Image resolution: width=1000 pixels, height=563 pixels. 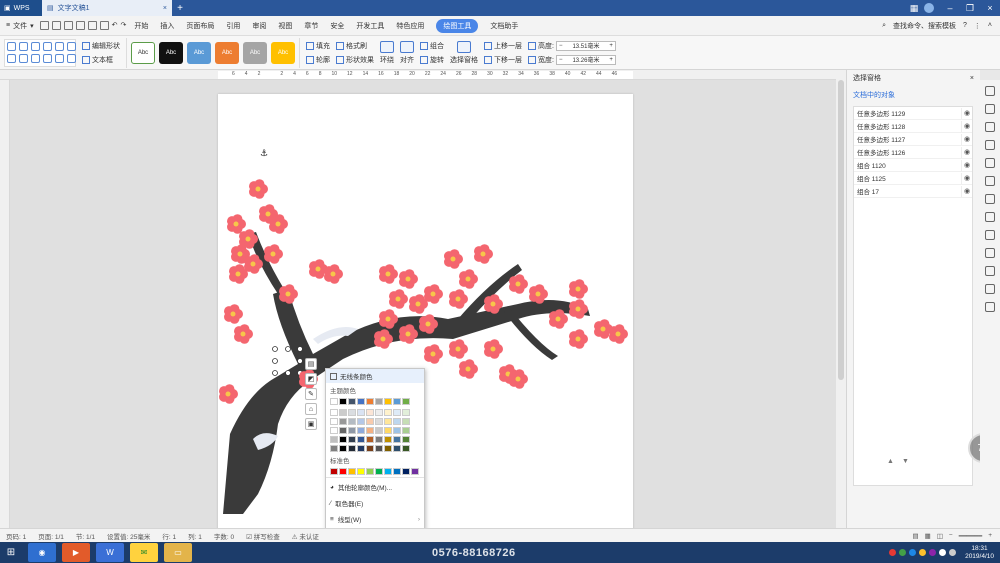 What do you see at coordinates (20, 26) in the screenshot?
I see `file-menu: ≡ 文件 ▾` at bounding box center [20, 26].